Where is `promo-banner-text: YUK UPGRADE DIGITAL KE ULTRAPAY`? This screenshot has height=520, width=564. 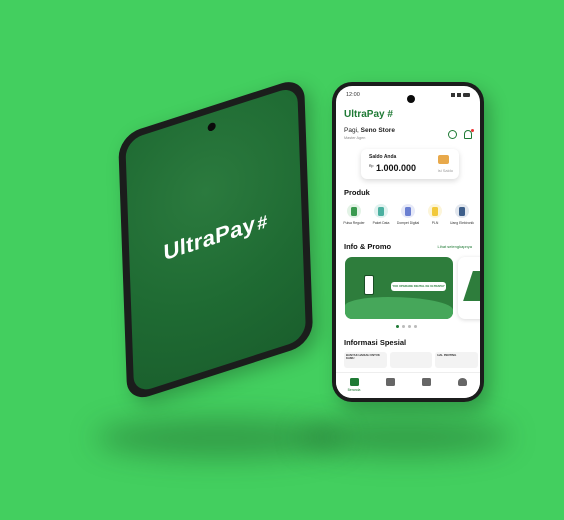 promo-banner-text: YUK UPGRADE DIGITAL KE ULTRAPAY is located at coordinates (418, 286).